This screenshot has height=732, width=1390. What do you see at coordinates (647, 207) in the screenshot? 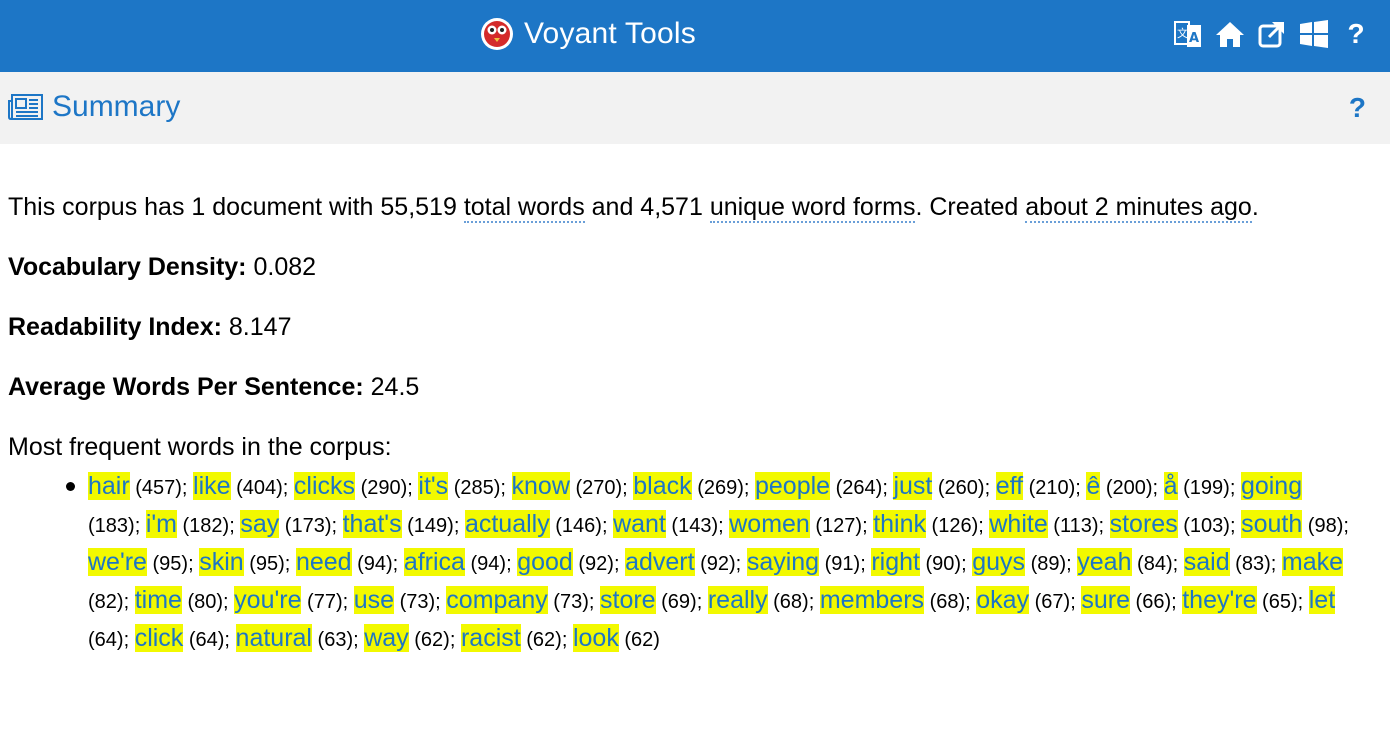
I see `summary-text: and 4,571` at bounding box center [647, 207].